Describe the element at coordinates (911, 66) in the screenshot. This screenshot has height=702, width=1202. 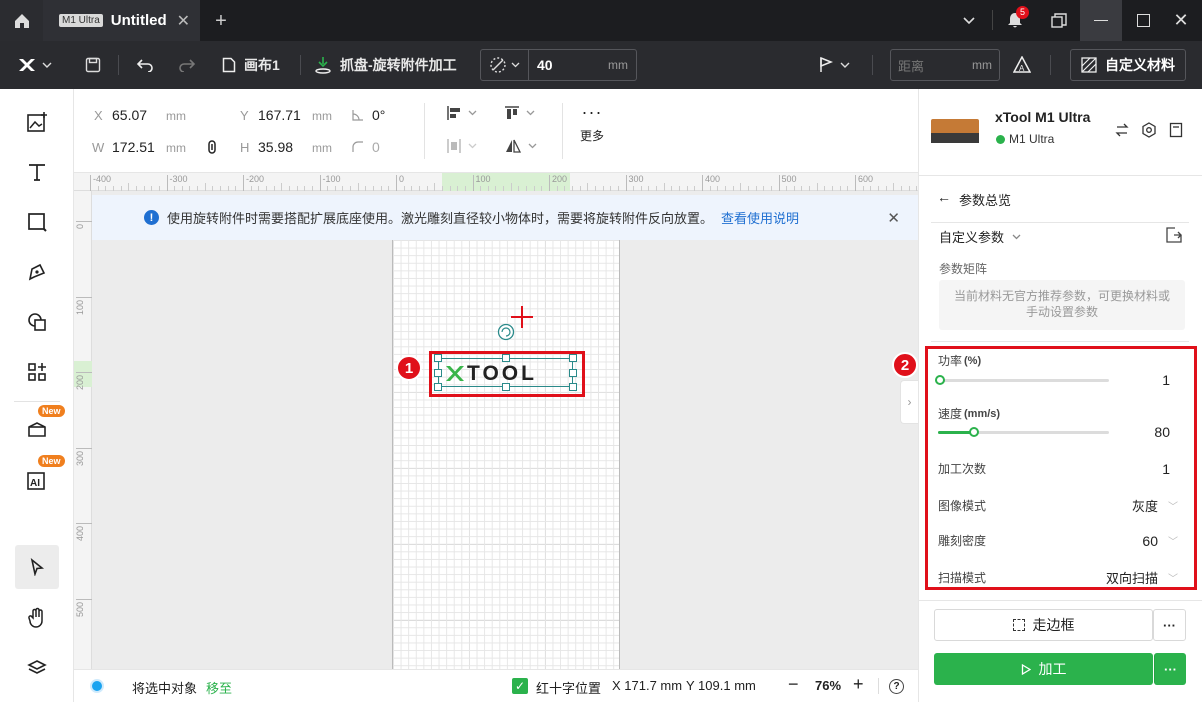
I see `distance-placeholder: 距离` at that location.